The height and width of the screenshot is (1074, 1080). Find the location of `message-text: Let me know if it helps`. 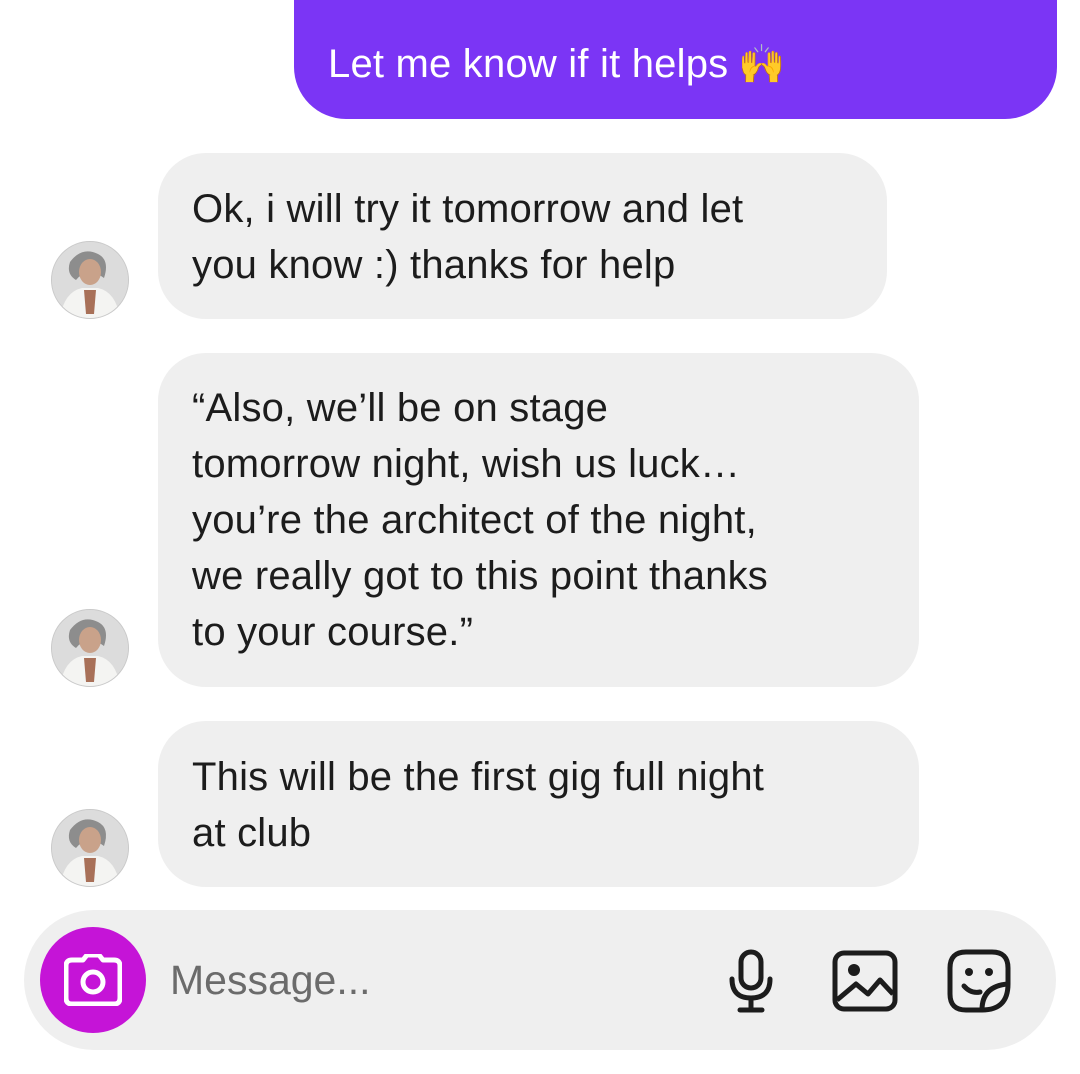

message-text: Let me know if it helps is located at coordinates (528, 64).